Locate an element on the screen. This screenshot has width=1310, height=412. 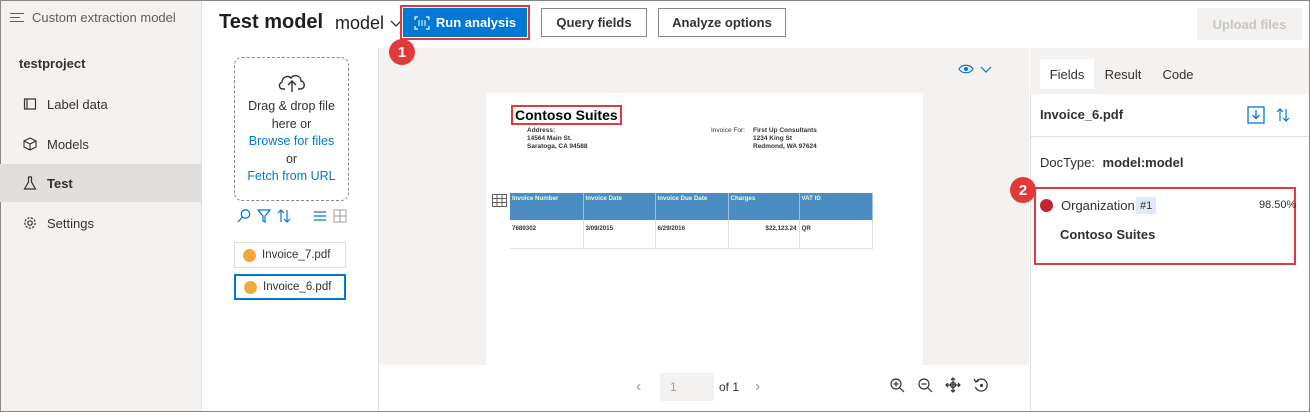
upload-files-button: Upload files is located at coordinates (1249, 24).